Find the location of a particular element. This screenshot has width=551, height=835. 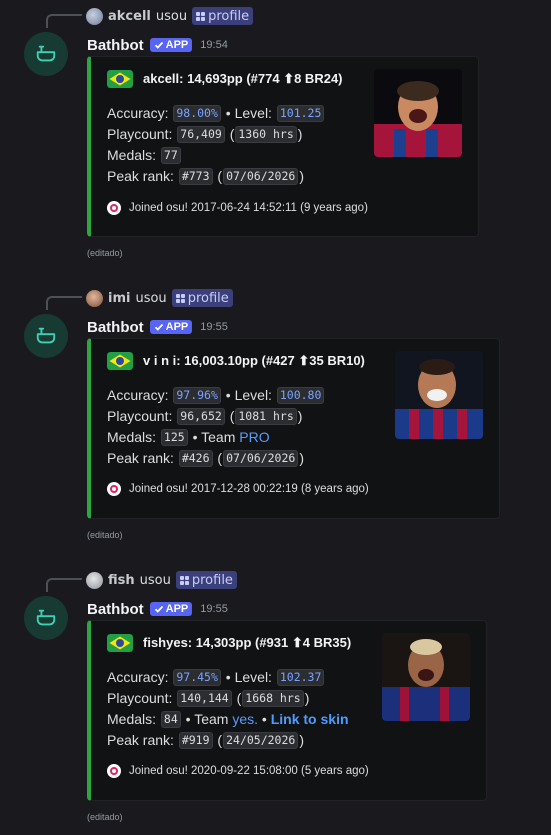

medals-value: 125 is located at coordinates (174, 437).